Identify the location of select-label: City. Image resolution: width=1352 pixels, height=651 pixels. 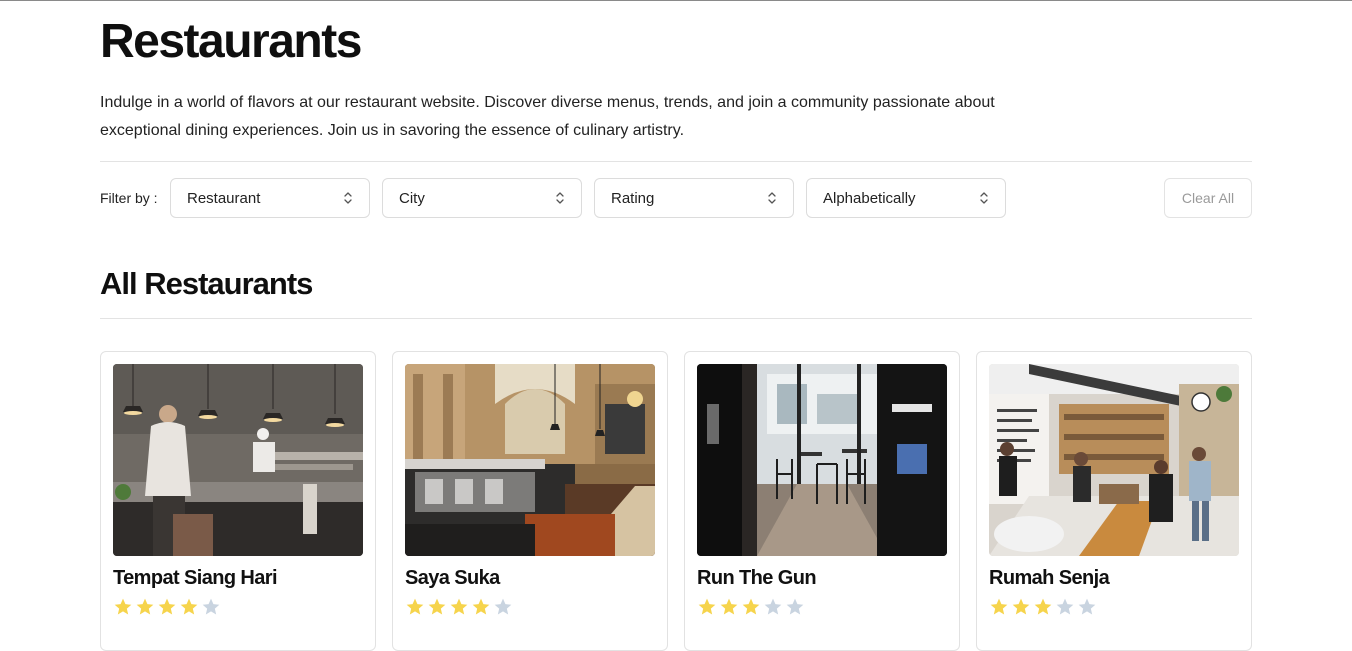
(412, 198).